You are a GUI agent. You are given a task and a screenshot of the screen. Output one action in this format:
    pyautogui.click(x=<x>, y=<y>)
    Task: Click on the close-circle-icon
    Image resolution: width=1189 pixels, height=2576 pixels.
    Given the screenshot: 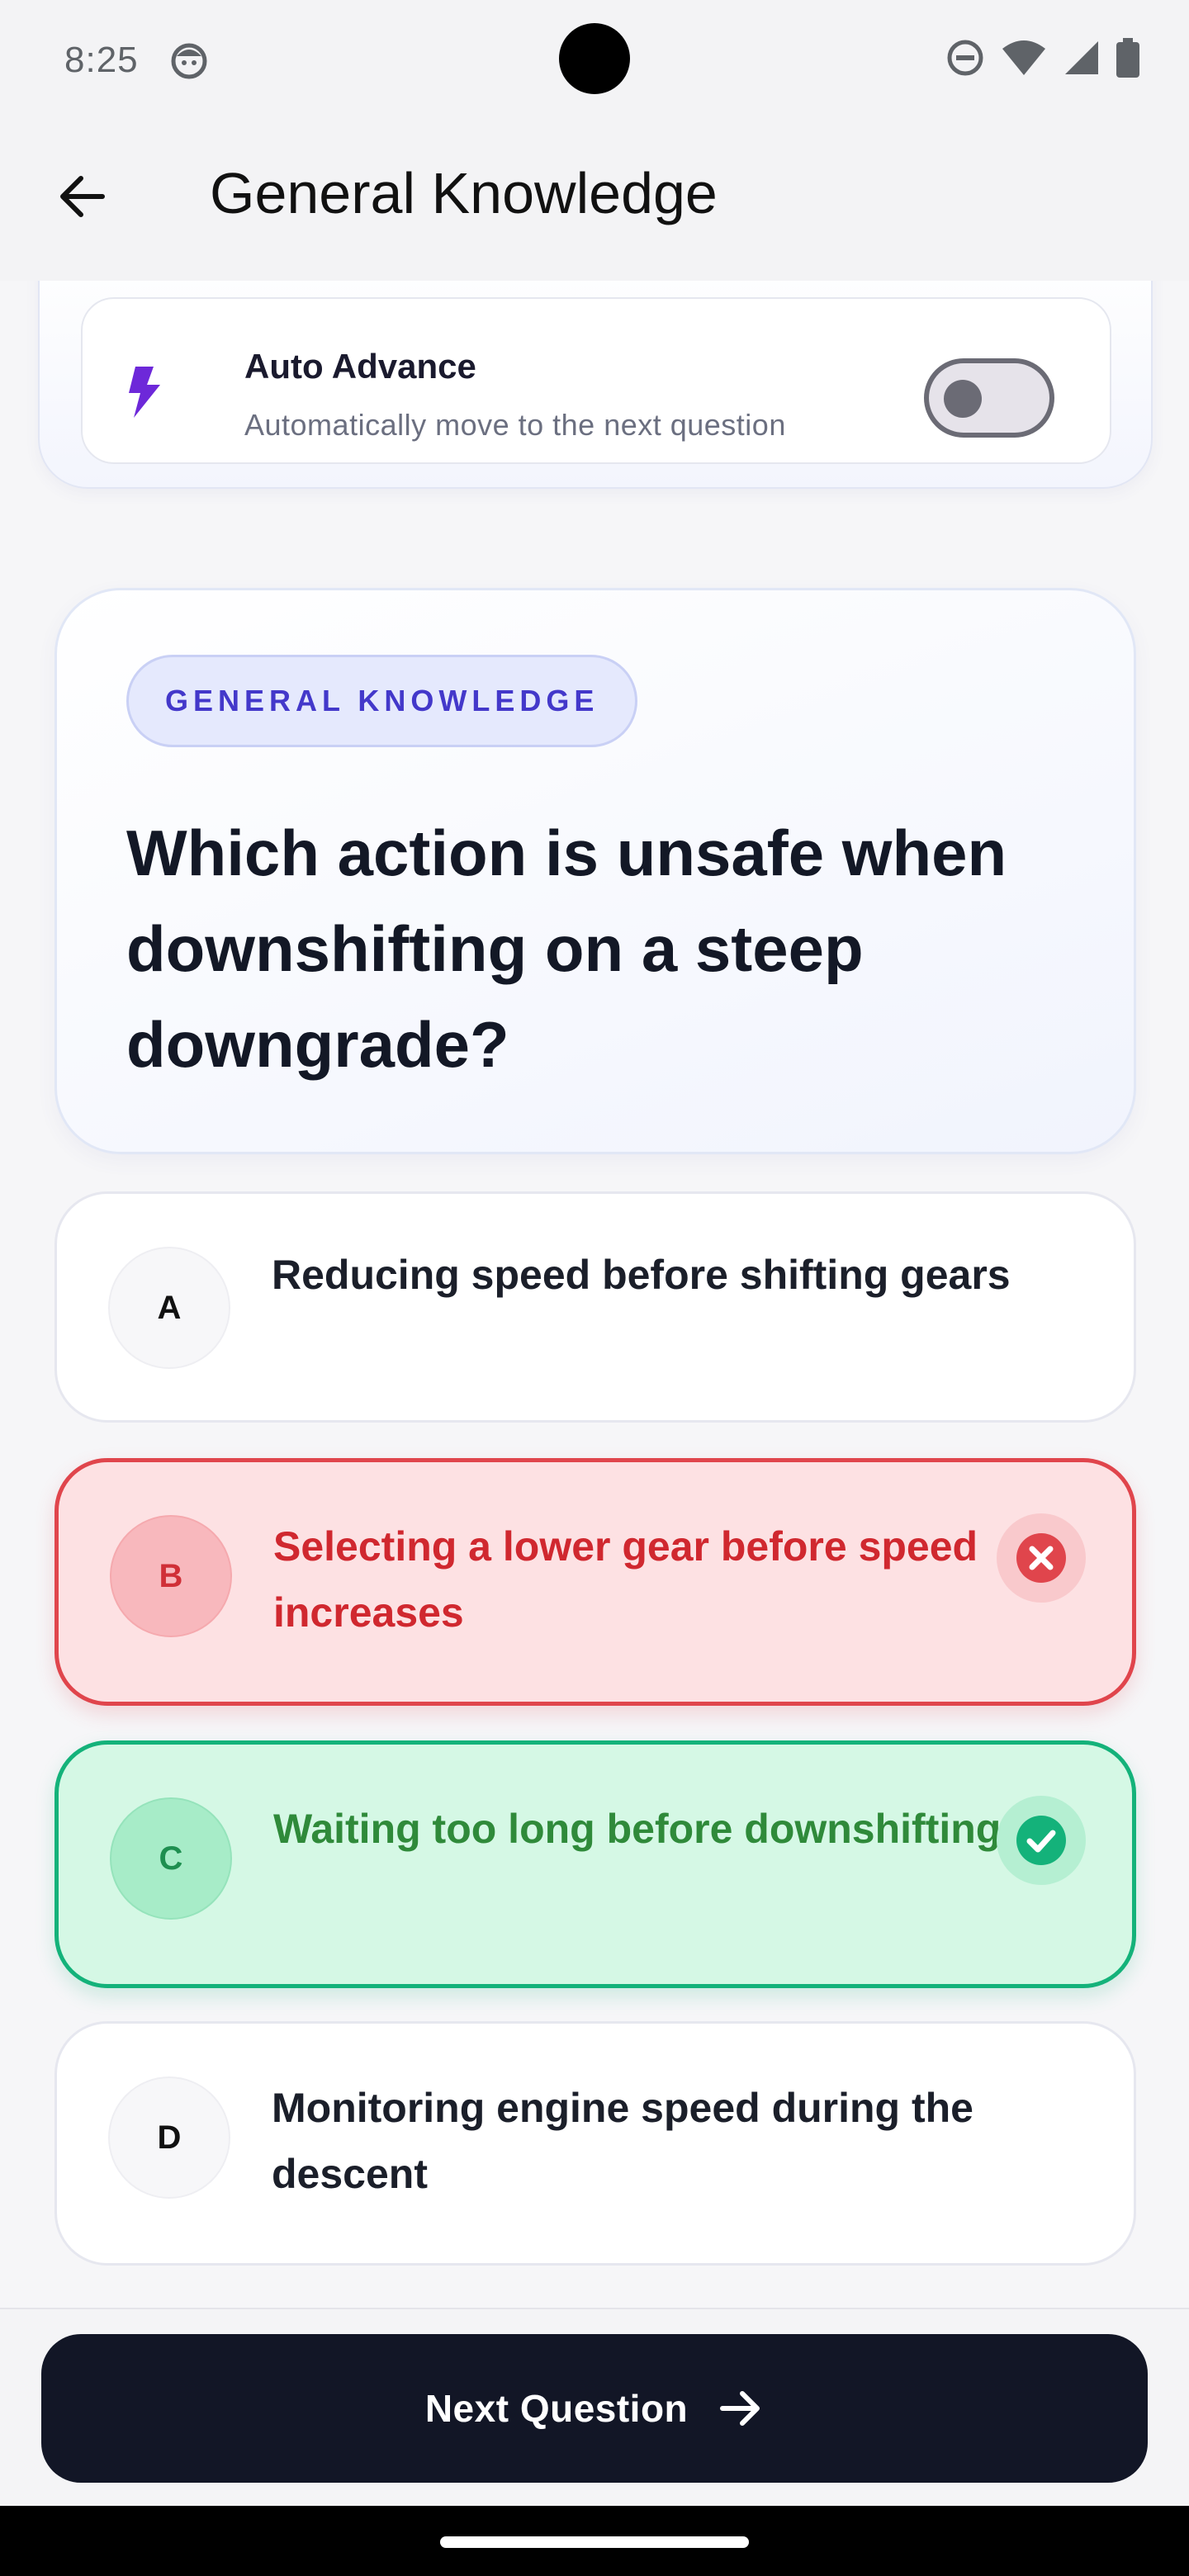 What is the action you would take?
    pyautogui.click(x=1041, y=1558)
    